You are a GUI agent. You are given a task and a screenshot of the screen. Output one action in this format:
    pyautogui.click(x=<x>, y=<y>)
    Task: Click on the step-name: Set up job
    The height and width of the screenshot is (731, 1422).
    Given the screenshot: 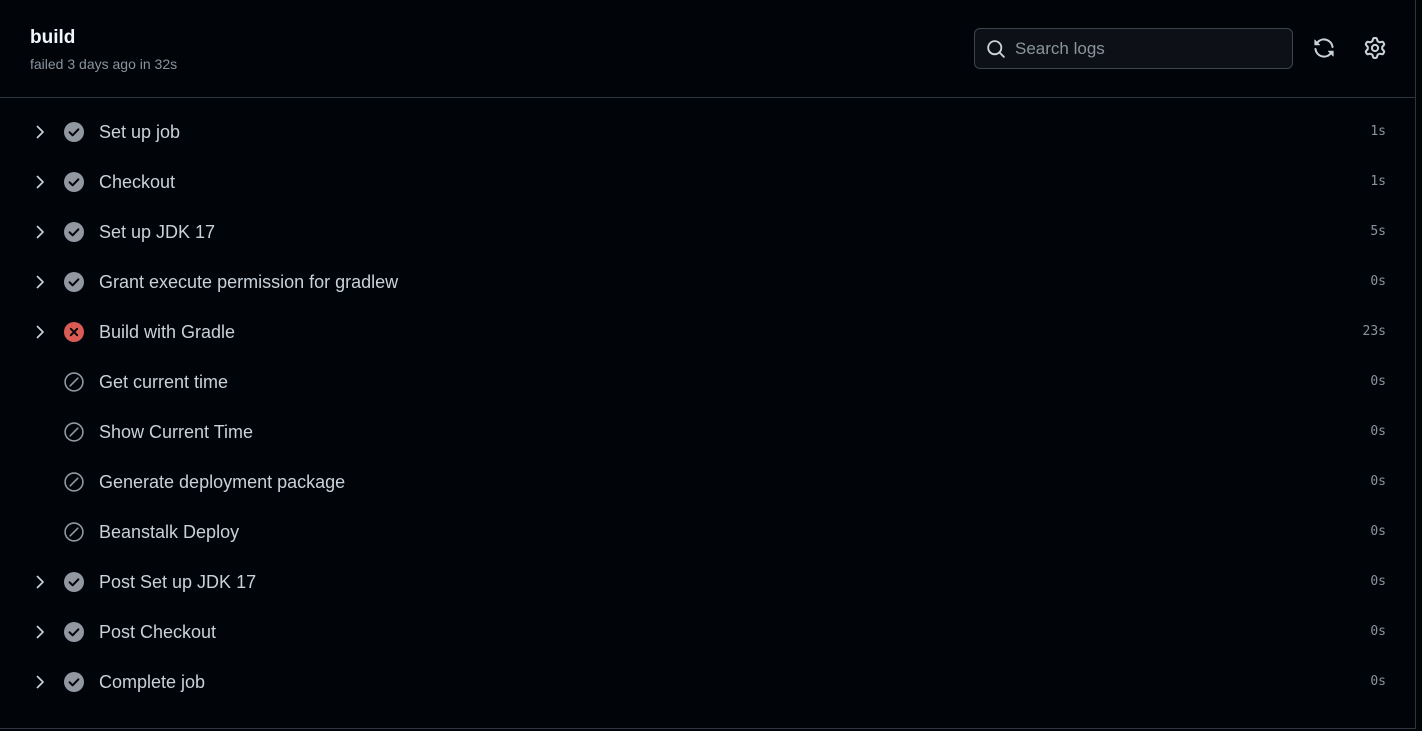 What is the action you would take?
    pyautogui.click(x=140, y=132)
    